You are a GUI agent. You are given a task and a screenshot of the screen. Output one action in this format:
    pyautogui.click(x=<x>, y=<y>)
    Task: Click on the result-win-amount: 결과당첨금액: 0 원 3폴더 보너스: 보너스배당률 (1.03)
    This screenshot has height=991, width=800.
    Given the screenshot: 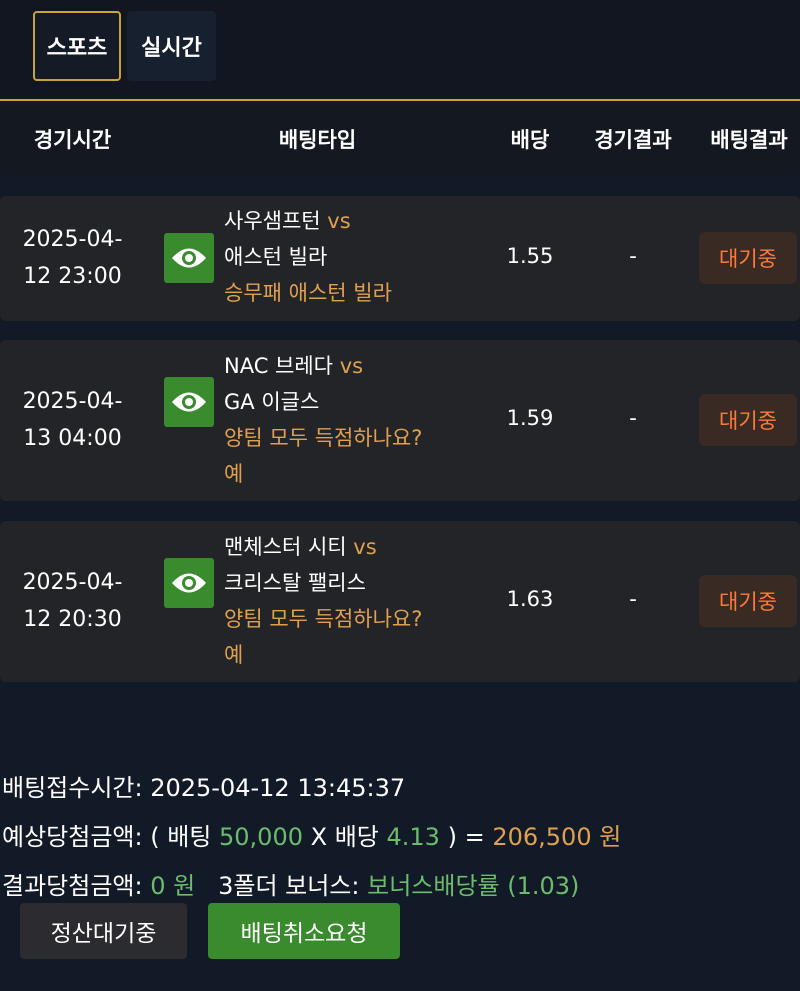 What is the action you would take?
    pyautogui.click(x=290, y=883)
    